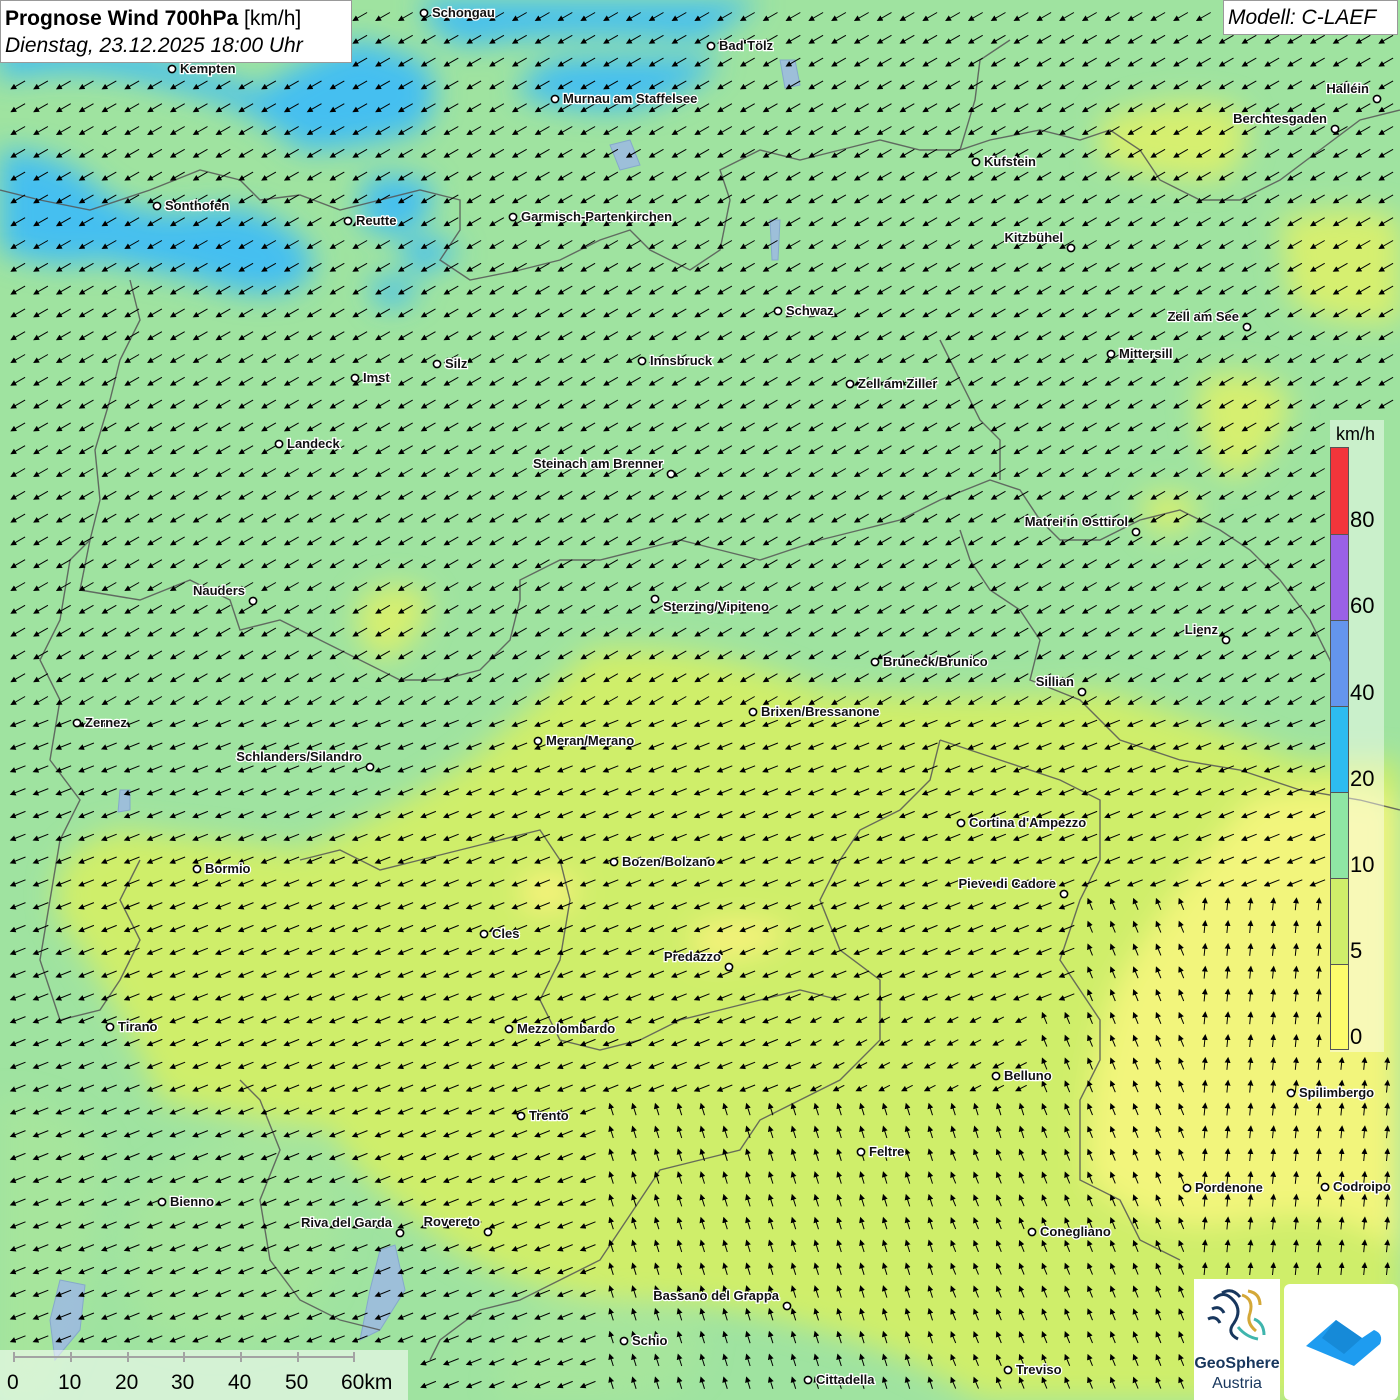  What do you see at coordinates (1362, 519) in the screenshot?
I see `legend-label-80: 80` at bounding box center [1362, 519].